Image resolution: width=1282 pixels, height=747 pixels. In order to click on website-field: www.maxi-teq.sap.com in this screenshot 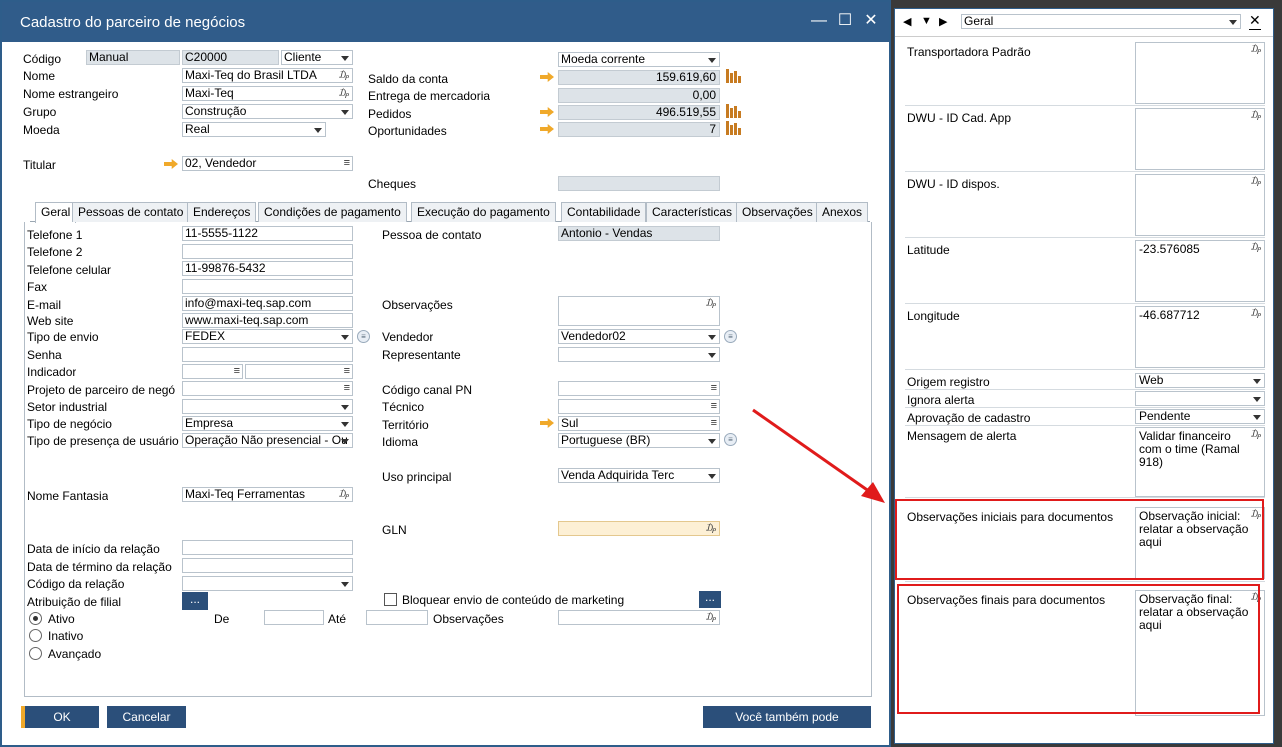, I will do `click(267, 320)`.